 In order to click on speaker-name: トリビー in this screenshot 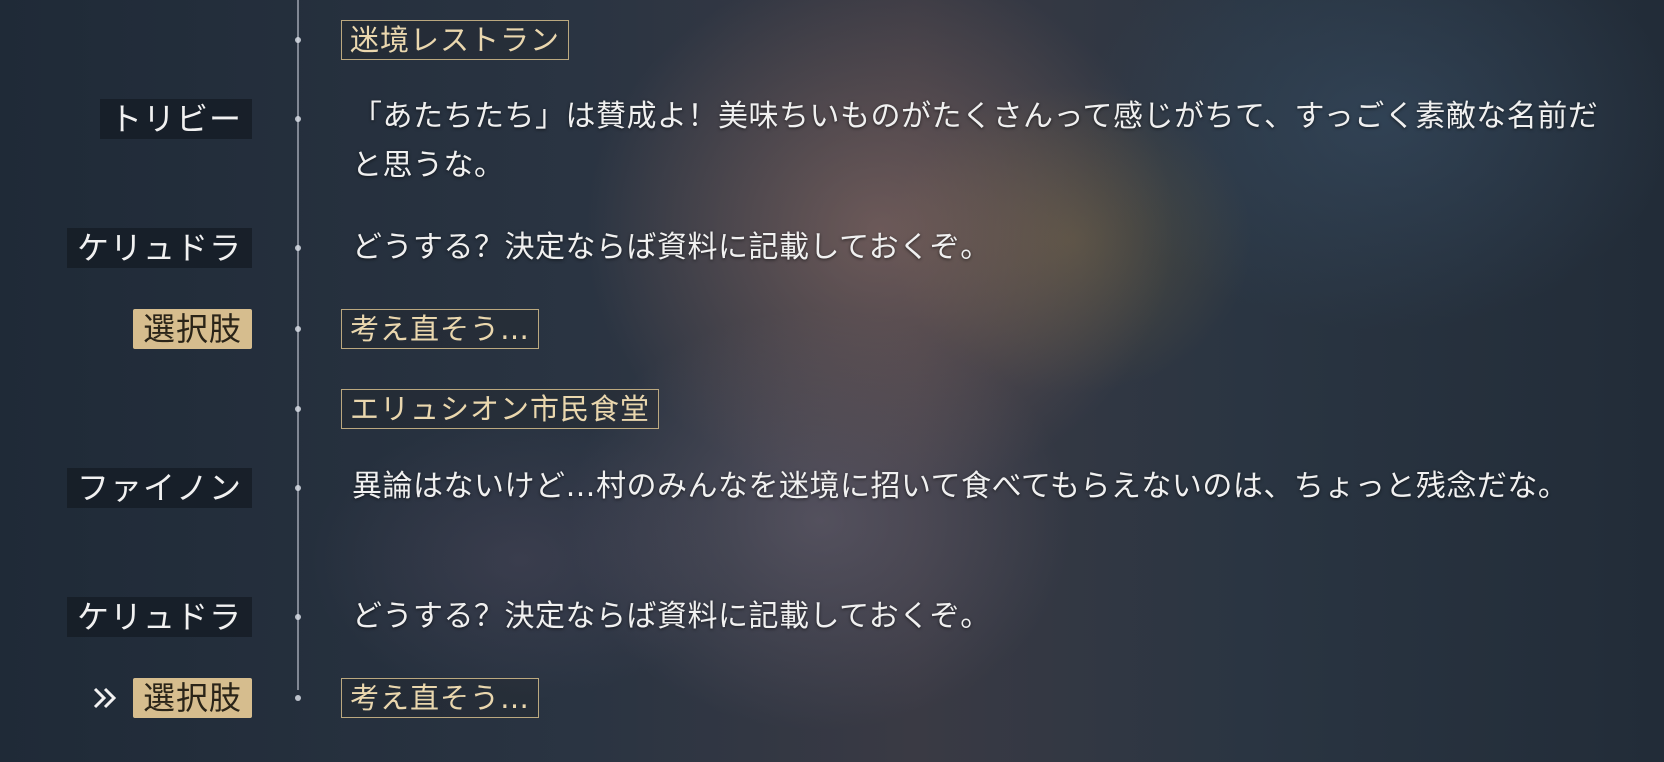, I will do `click(175, 119)`.